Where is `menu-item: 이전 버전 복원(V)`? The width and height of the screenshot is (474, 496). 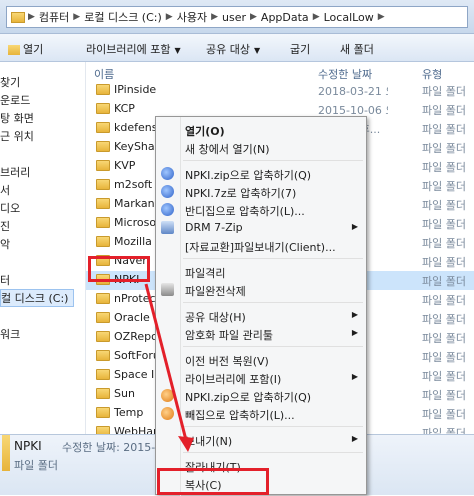
menu-item: 이전 버전 복원(V) is located at coordinates (261, 360).